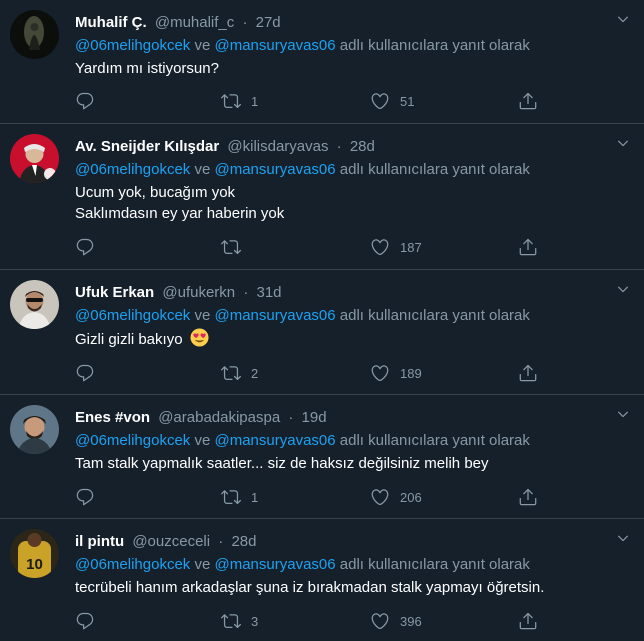 The height and width of the screenshot is (641, 644). Describe the element at coordinates (396, 247) in the screenshot. I see `like-button: 187` at that location.